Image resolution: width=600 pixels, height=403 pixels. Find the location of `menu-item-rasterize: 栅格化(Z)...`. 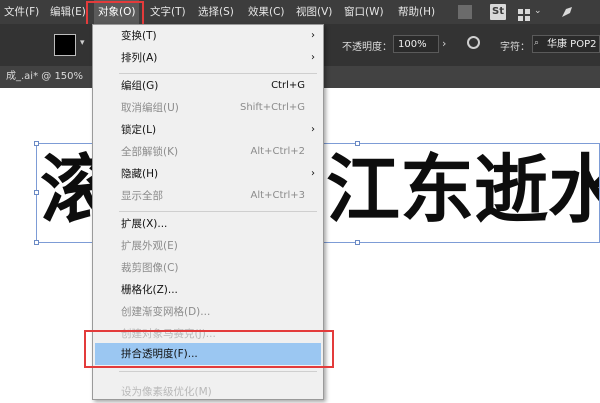

menu-item-rasterize: 栅格化(Z)... is located at coordinates (208, 290).